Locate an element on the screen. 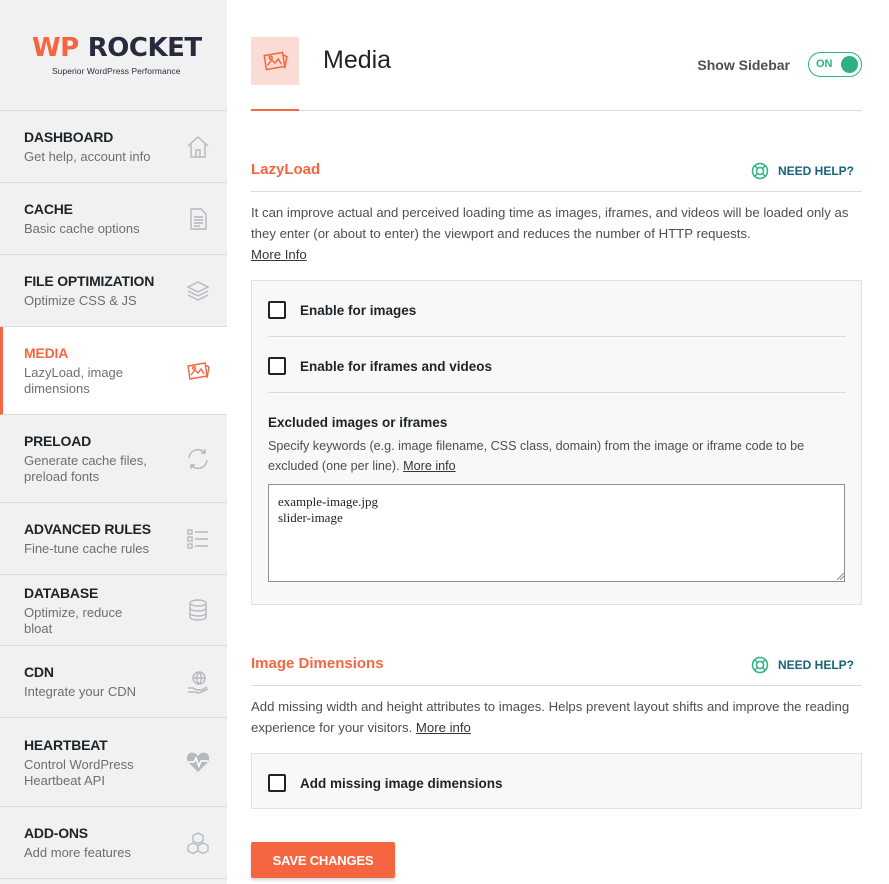  excluded-field-title: Excluded images or iframes is located at coordinates (358, 422).